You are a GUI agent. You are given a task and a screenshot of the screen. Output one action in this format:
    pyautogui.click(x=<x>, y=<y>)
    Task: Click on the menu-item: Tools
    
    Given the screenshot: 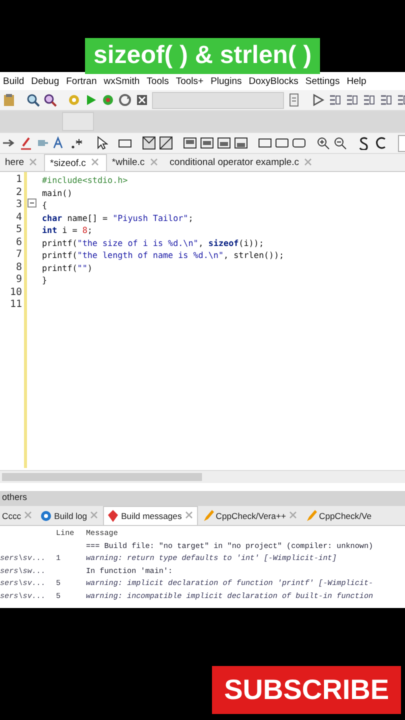 What is the action you would take?
    pyautogui.click(x=157, y=81)
    